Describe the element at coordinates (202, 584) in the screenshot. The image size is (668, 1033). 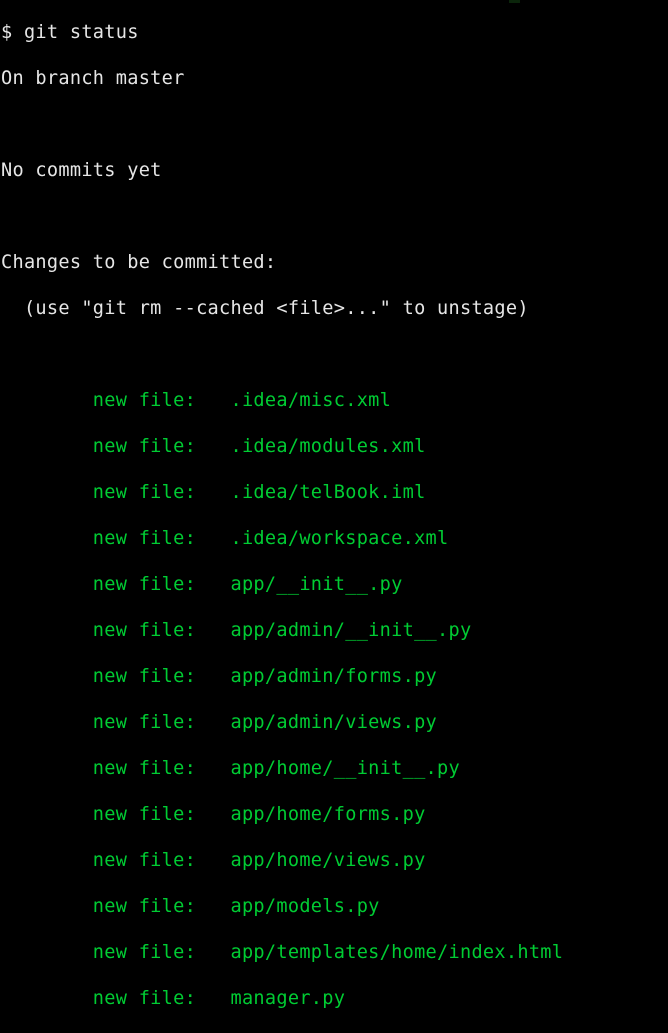
I see `staged-file-line: new file: app/__init__.py` at that location.